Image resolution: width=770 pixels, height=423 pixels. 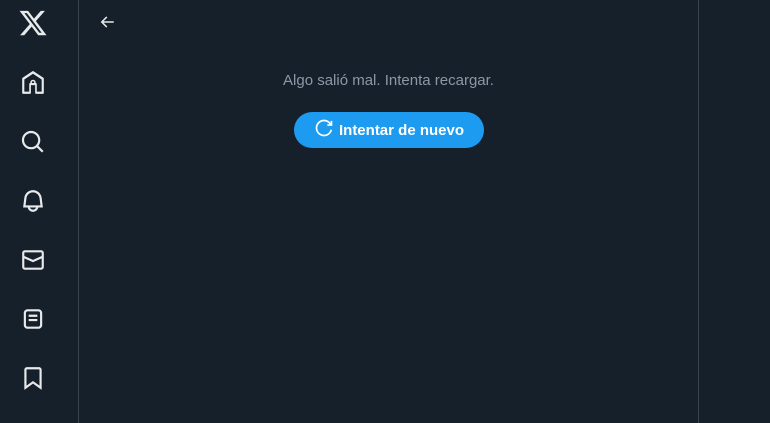 I want to click on sidebar-item-notifications, so click(x=33, y=203).